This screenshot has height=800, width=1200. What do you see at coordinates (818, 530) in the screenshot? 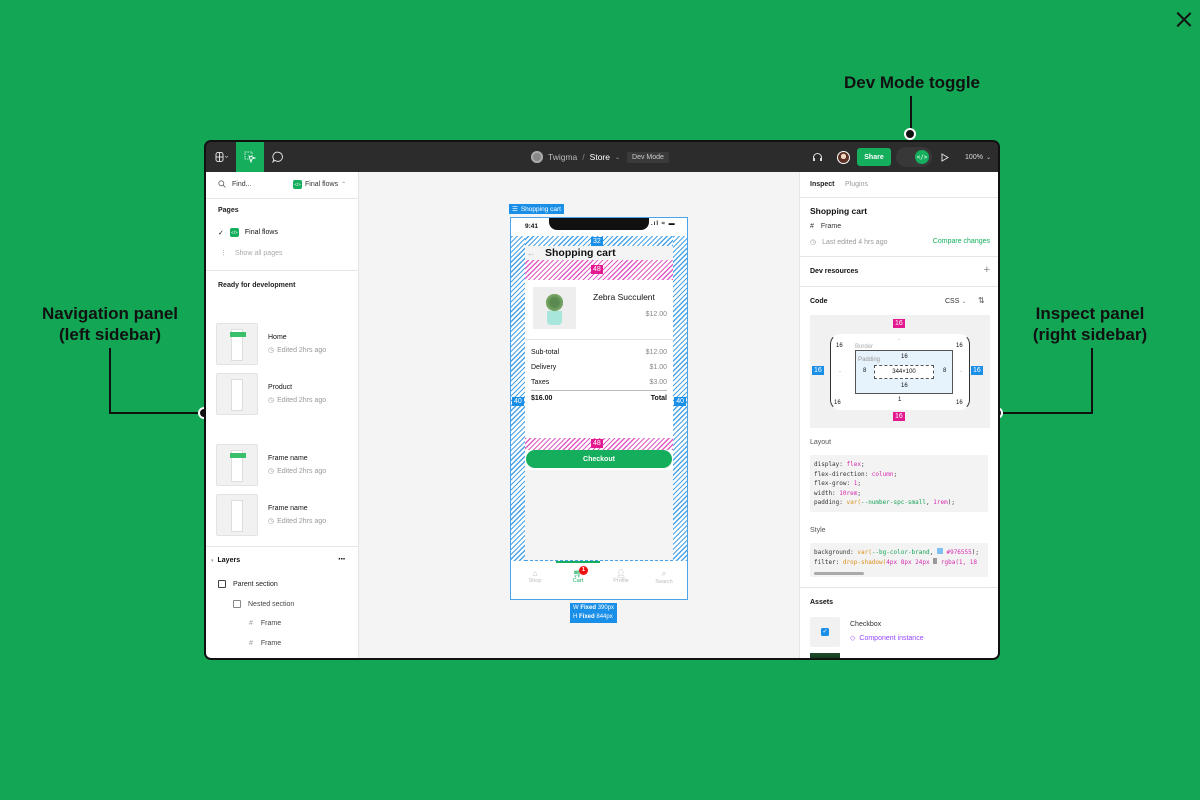
I see `style-heading: Style` at bounding box center [818, 530].